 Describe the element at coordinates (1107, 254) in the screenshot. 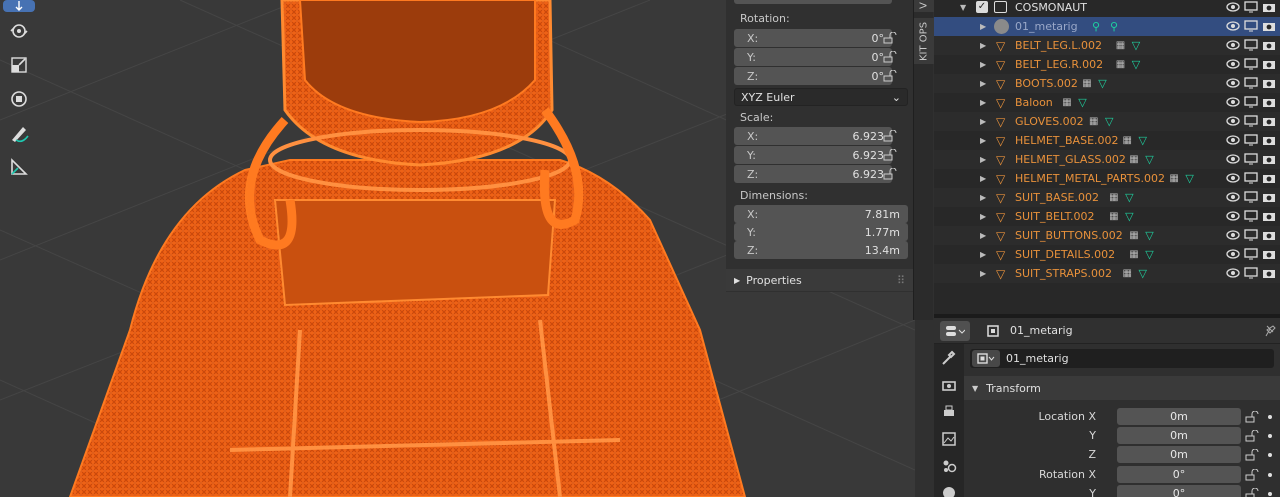

I see `outliner-row: ▶ ▽ SUIT_DETAILS.002 ▦ ▽` at that location.